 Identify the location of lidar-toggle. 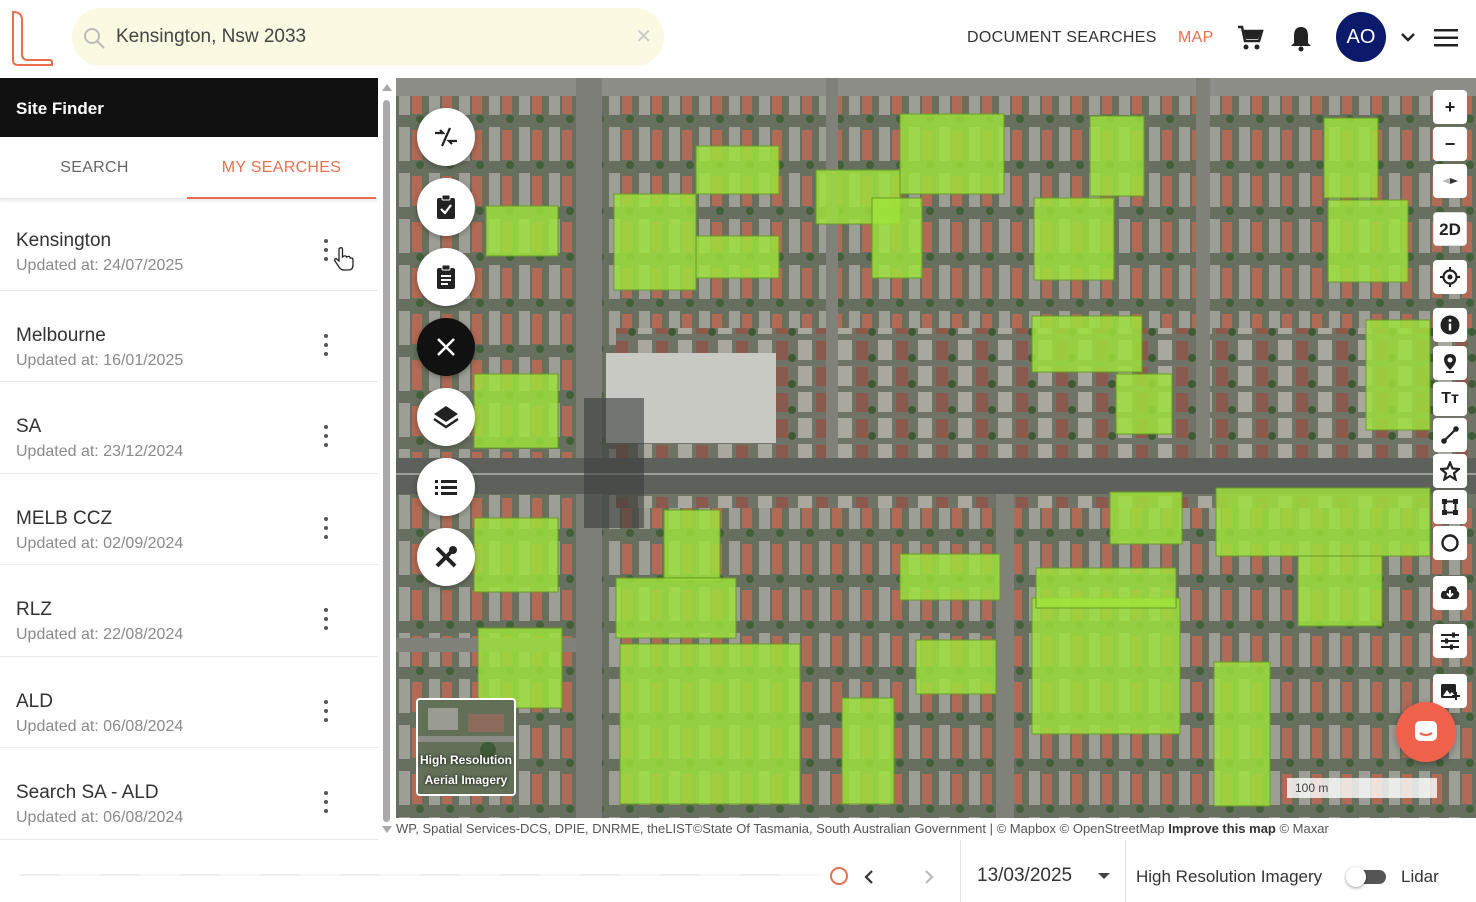
(1367, 877).